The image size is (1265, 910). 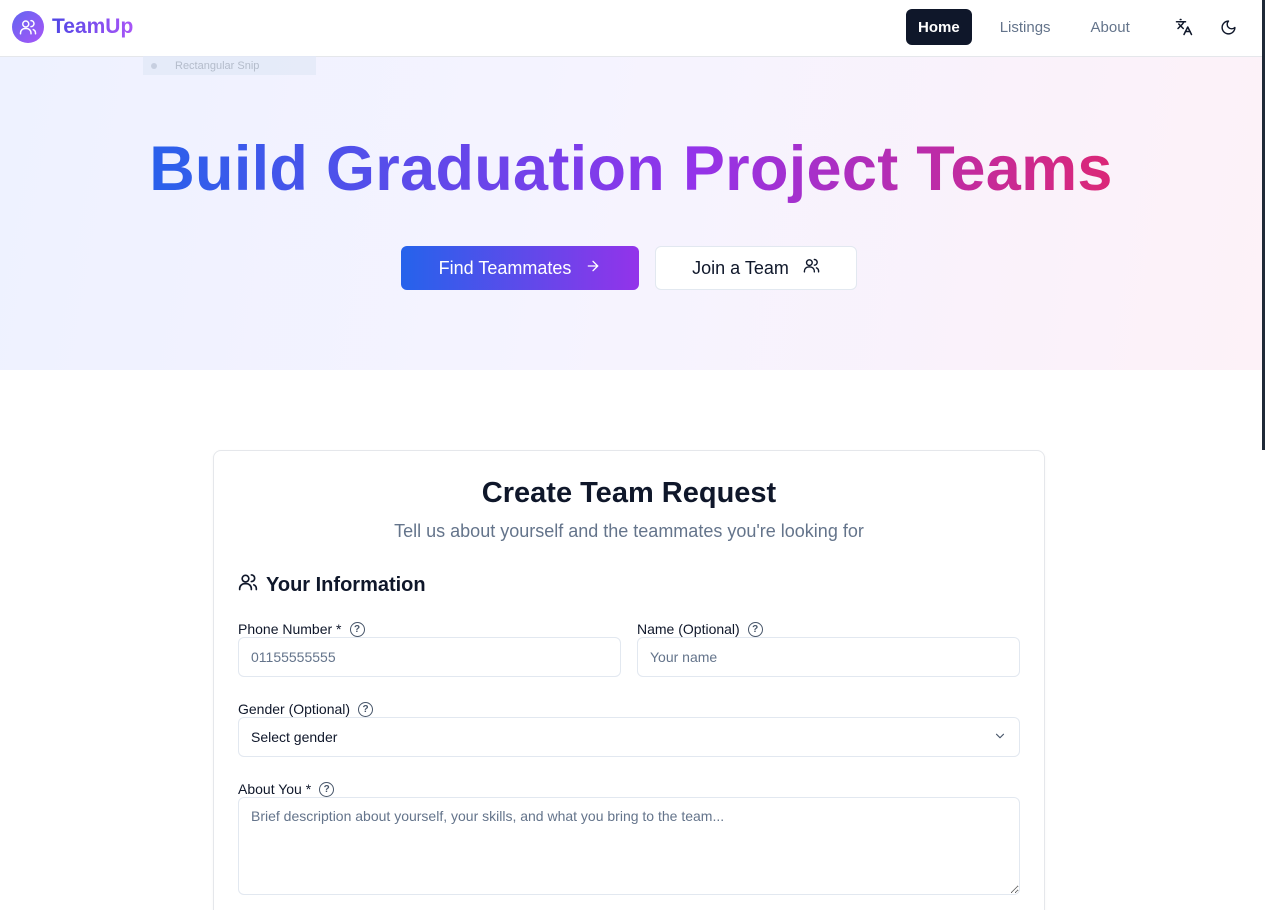 What do you see at coordinates (939, 27) in the screenshot?
I see `nav-home: Home` at bounding box center [939, 27].